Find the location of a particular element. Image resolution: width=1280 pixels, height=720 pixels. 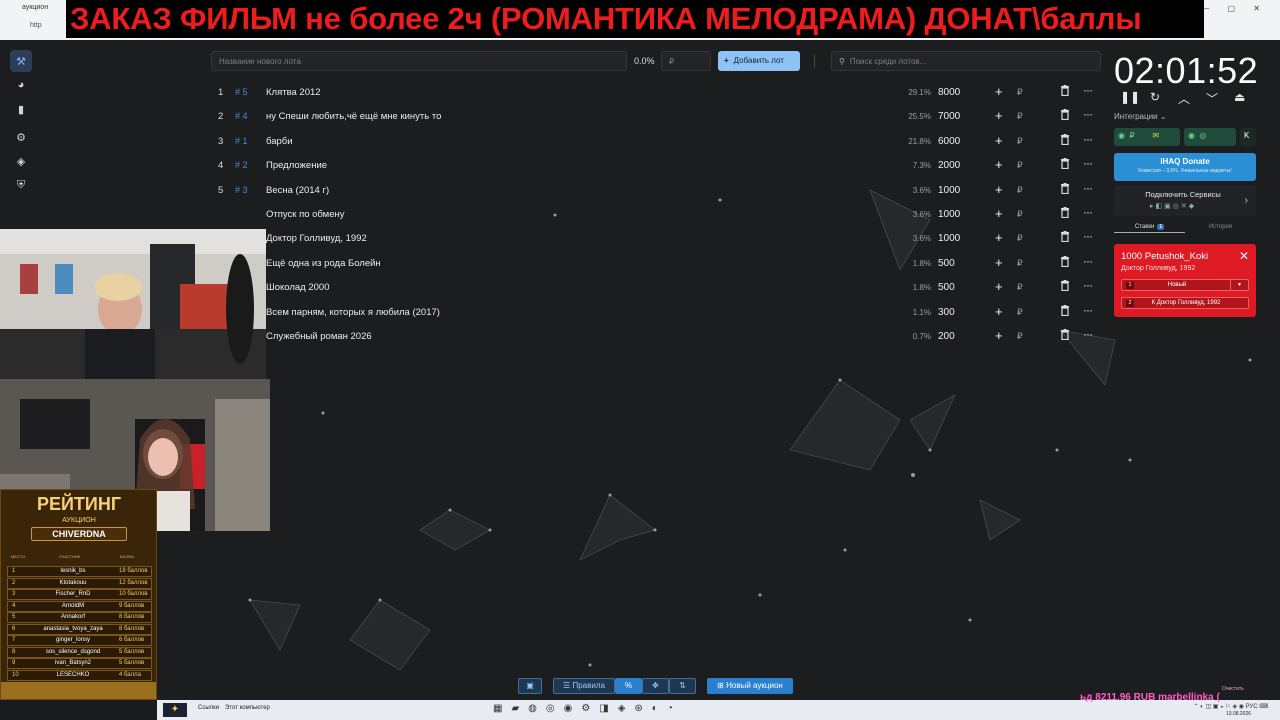

shield-icon: ⛨ is located at coordinates (21, 185).